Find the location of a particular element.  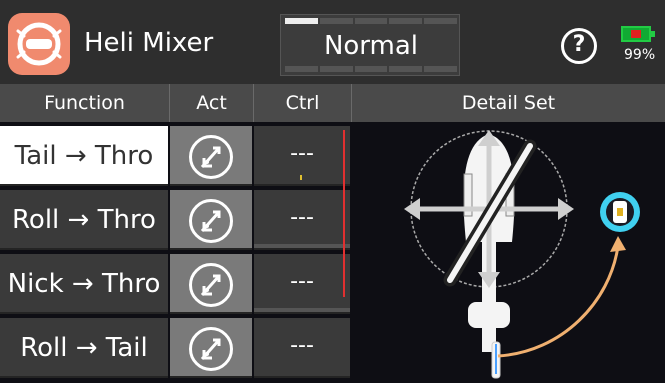

battery-percentage: 99% is located at coordinates (640, 55).